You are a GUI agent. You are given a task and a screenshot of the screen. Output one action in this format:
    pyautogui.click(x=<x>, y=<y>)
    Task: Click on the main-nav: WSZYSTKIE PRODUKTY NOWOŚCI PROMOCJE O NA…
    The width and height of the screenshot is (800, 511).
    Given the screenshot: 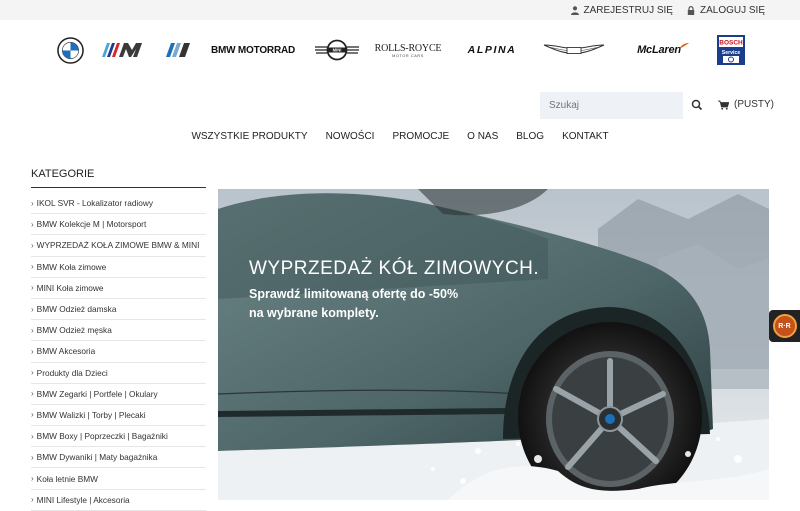 What is the action you would take?
    pyautogui.click(x=400, y=136)
    